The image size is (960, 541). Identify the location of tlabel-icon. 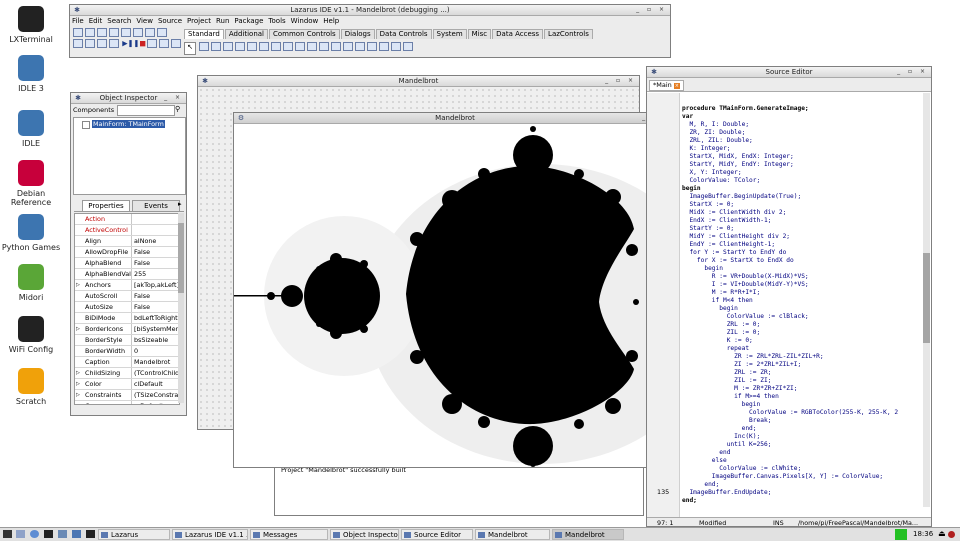
(240, 46).